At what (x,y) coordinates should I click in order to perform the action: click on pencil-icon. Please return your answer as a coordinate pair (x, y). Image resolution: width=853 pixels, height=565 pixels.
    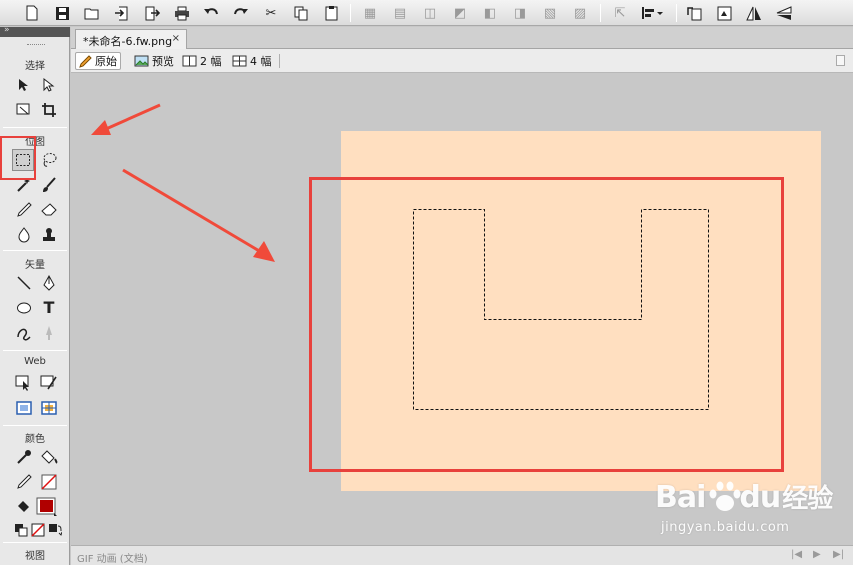
    Looking at the image, I should click on (85, 61).